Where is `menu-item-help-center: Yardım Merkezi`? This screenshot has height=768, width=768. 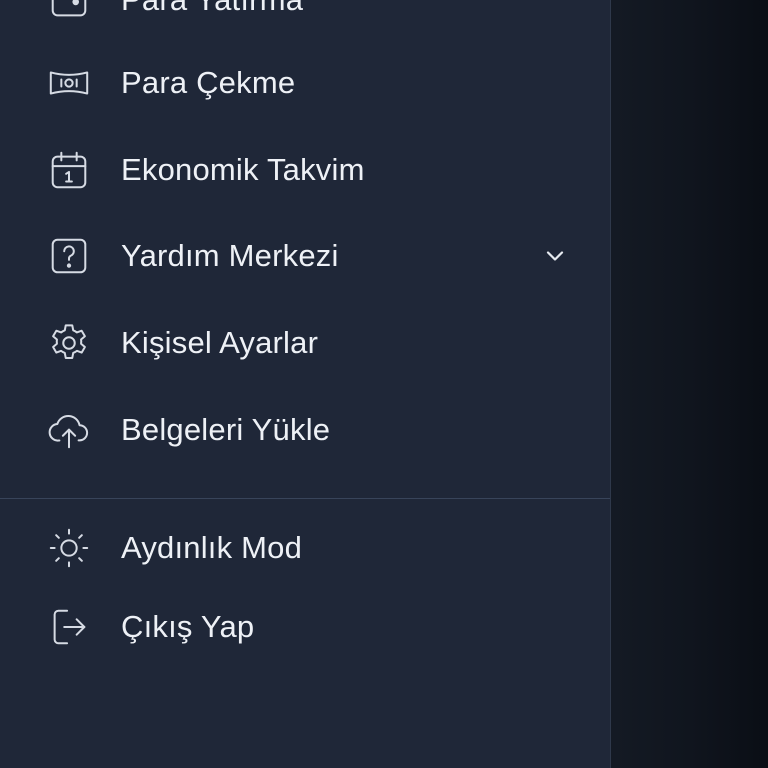 menu-item-help-center: Yardım Merkezi is located at coordinates (305, 256).